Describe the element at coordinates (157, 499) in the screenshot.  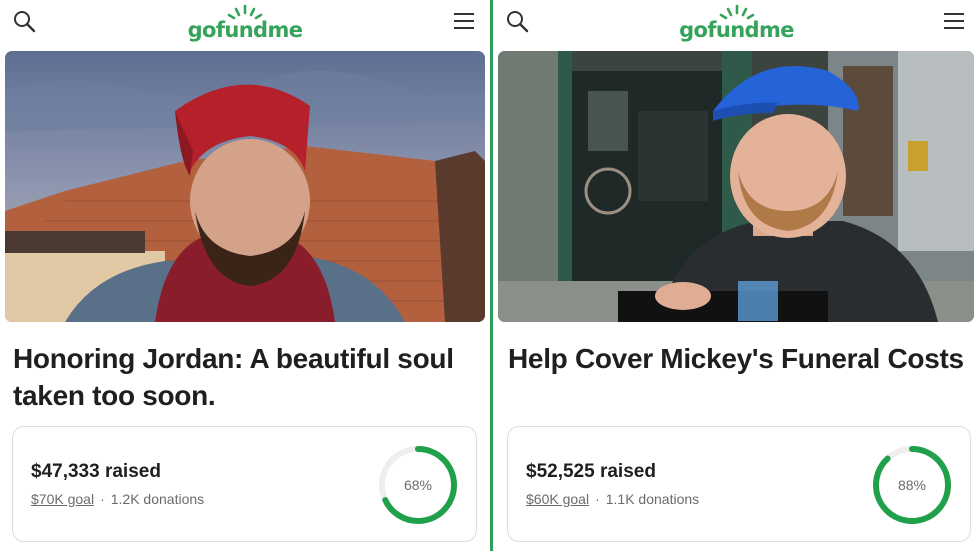
I see `donation-count: 1.2K donations` at that location.